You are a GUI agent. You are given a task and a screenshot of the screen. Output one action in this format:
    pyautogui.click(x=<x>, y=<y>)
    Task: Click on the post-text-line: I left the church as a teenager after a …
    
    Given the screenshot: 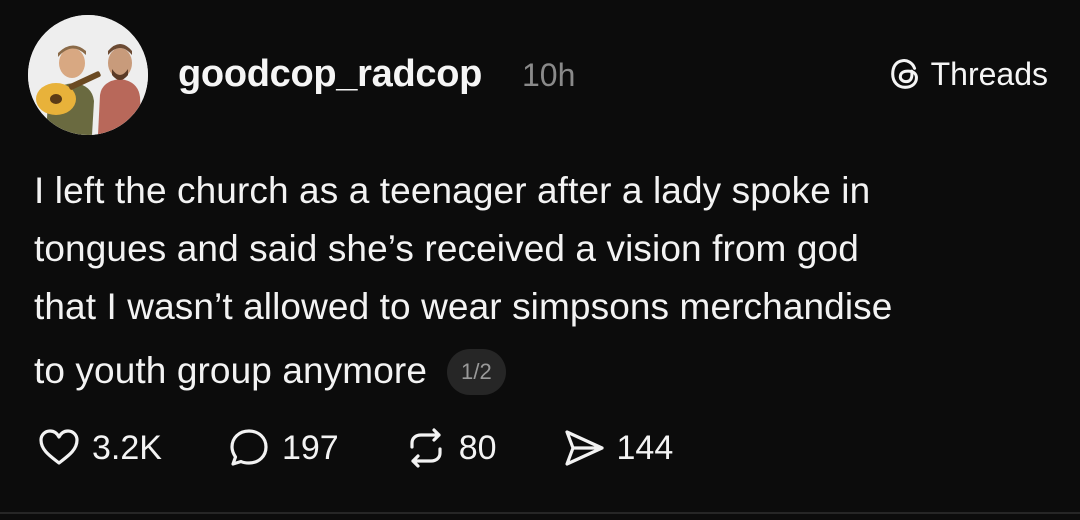 What is the action you would take?
    pyautogui.click(x=452, y=190)
    